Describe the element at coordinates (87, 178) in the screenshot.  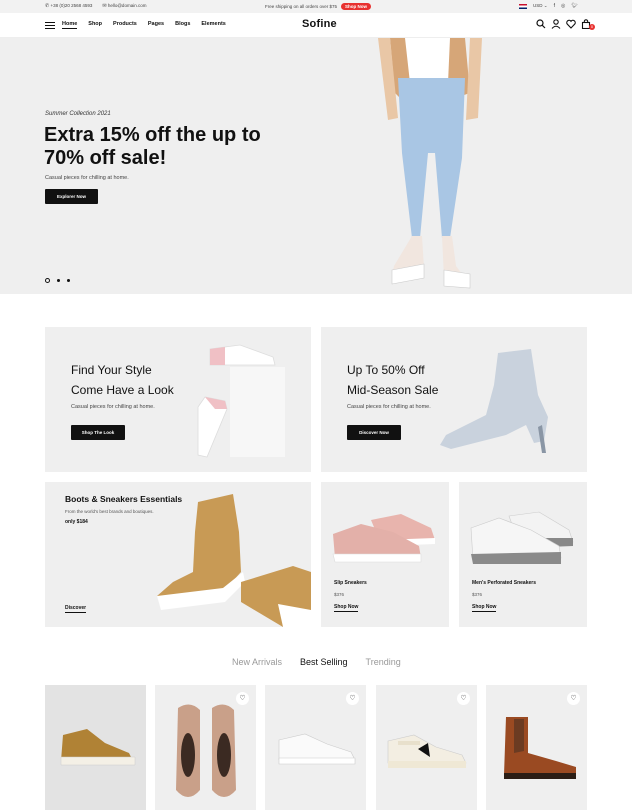
I see `hero-description: Casual pieces for chilling at home.` at that location.